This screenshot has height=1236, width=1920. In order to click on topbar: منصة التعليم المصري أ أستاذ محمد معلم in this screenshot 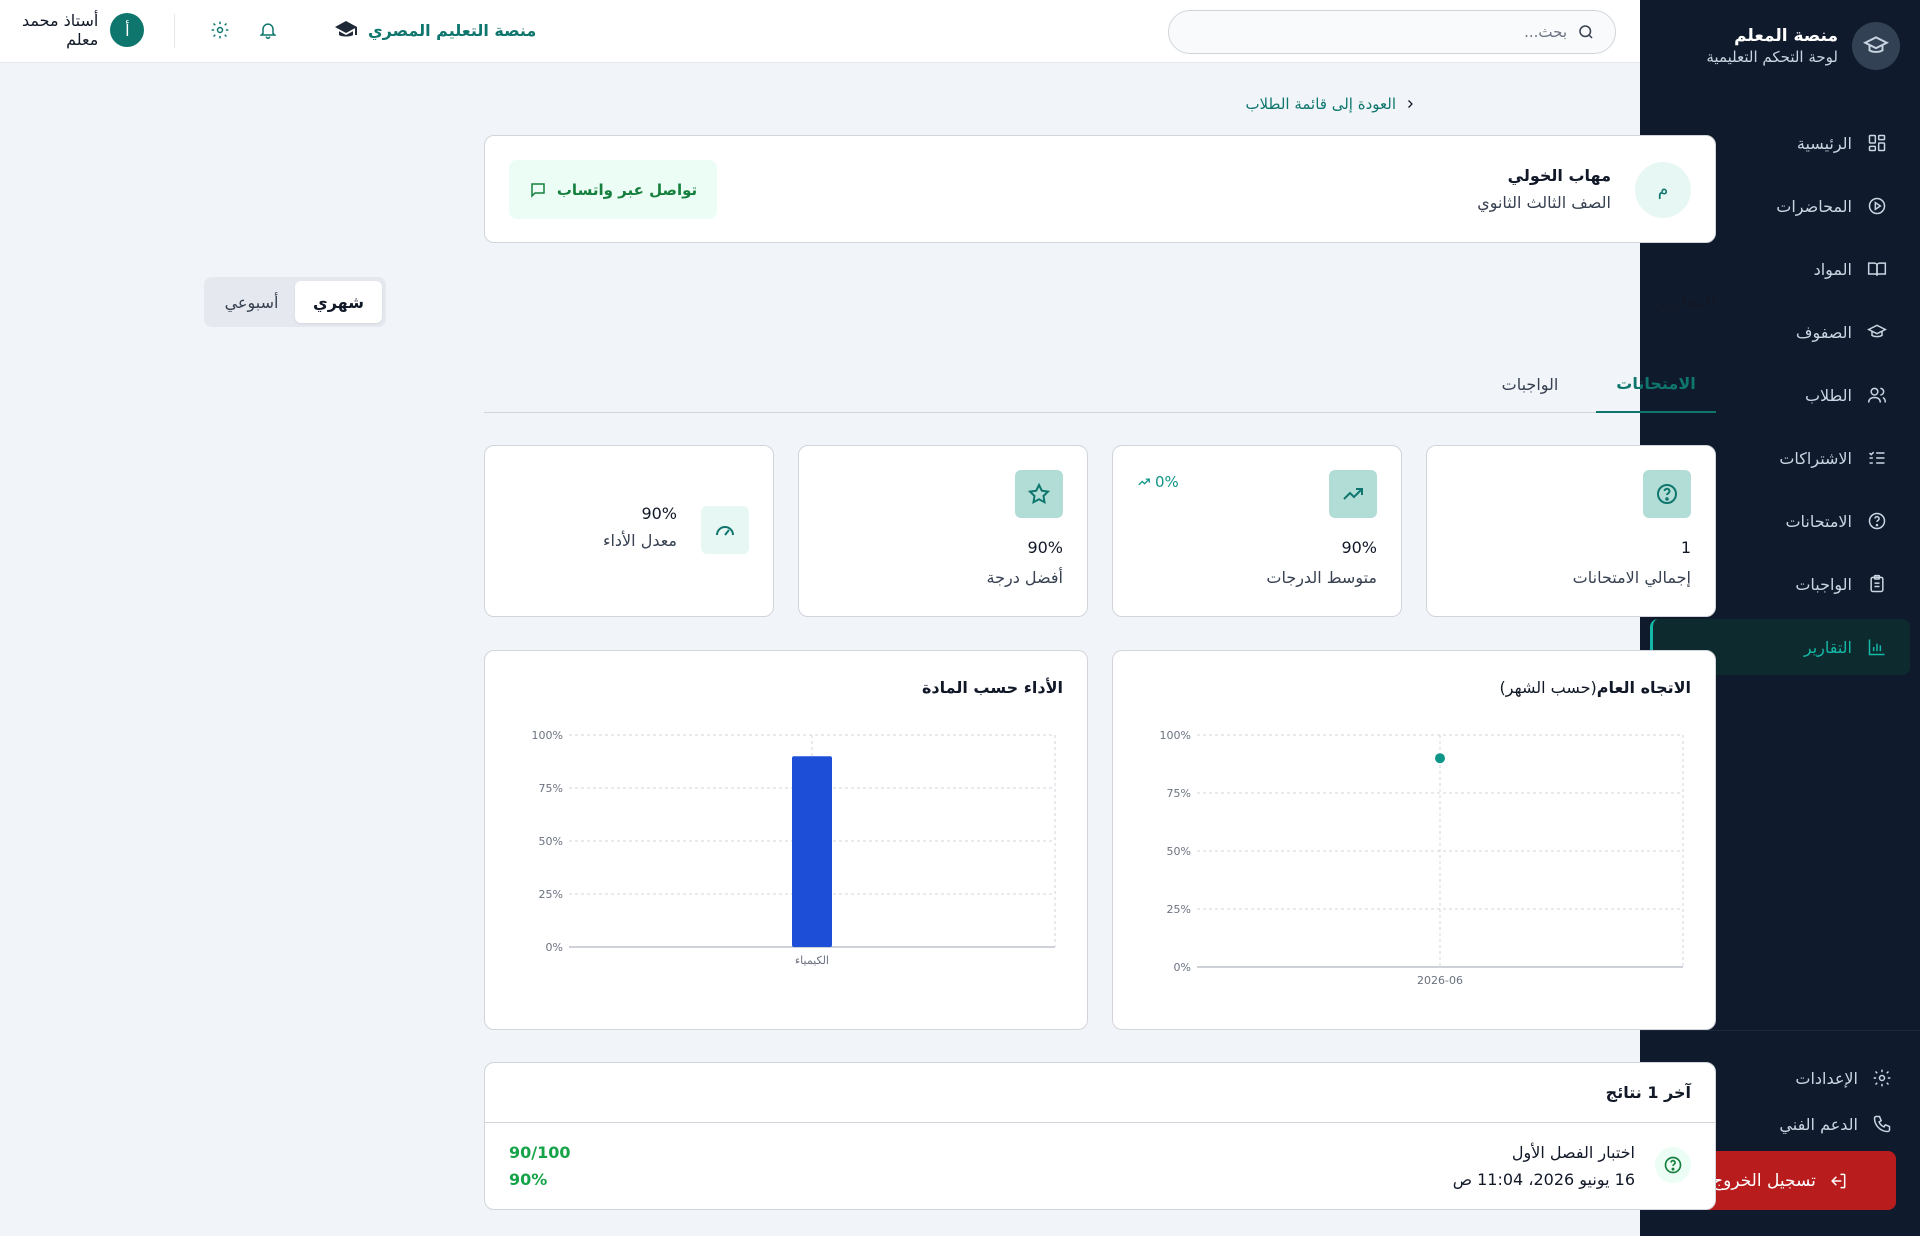, I will do `click(820, 31)`.